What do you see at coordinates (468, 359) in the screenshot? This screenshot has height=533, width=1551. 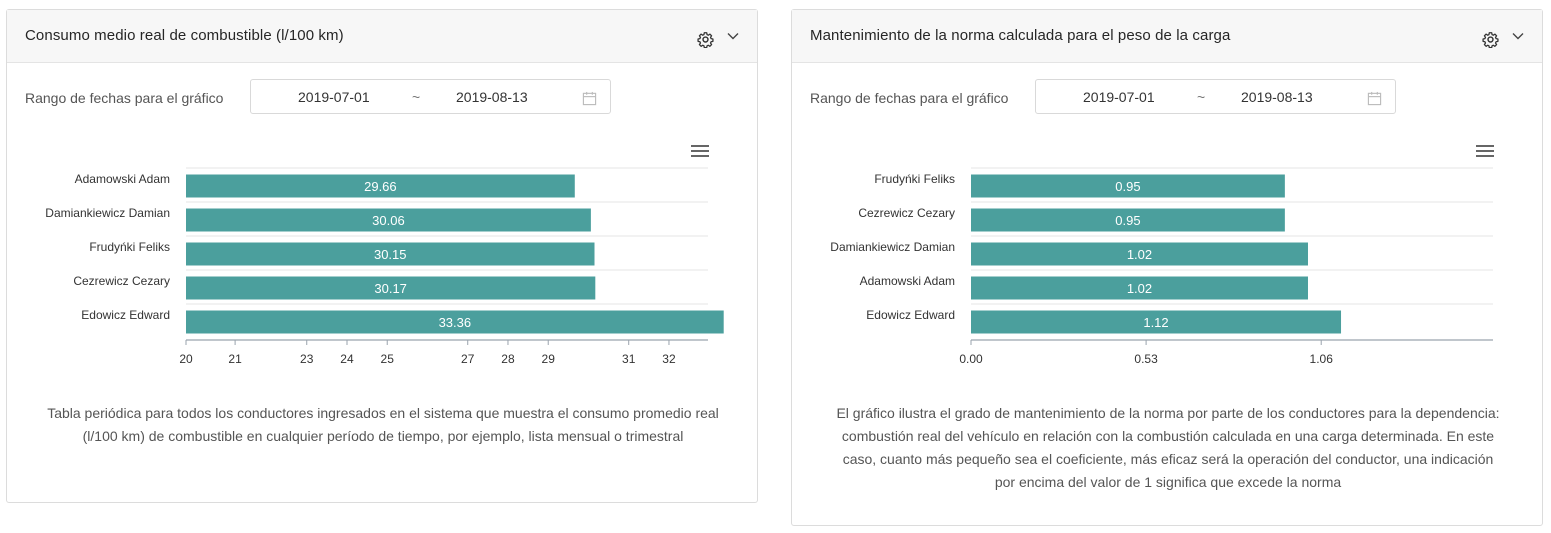 I see `x-tick-label: 27` at bounding box center [468, 359].